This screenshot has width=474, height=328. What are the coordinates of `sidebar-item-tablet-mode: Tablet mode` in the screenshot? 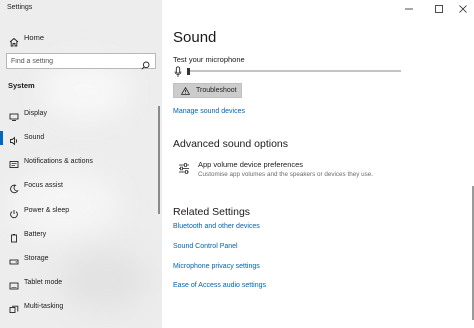 It's located at (79, 283).